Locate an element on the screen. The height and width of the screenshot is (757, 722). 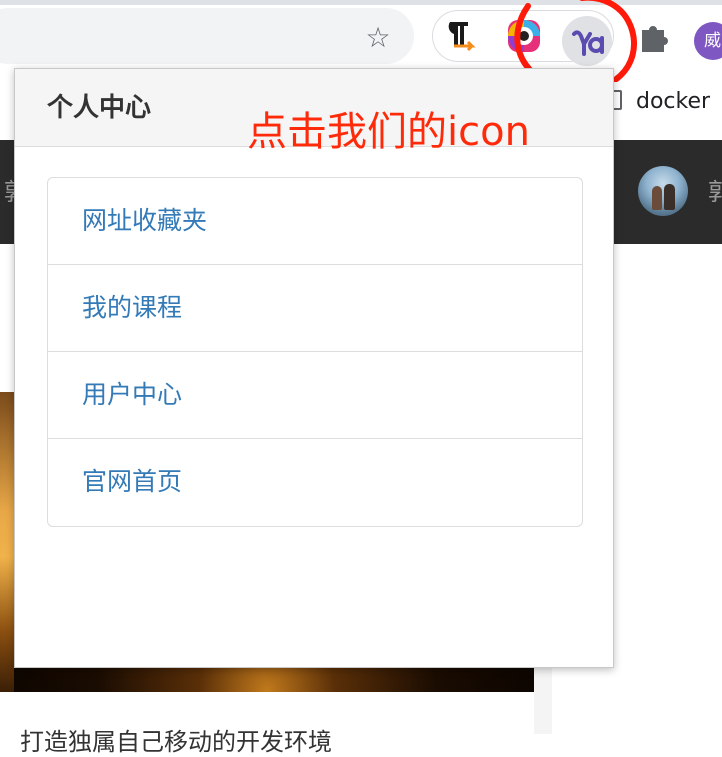
bookmark-docker: docker is located at coordinates (658, 102).